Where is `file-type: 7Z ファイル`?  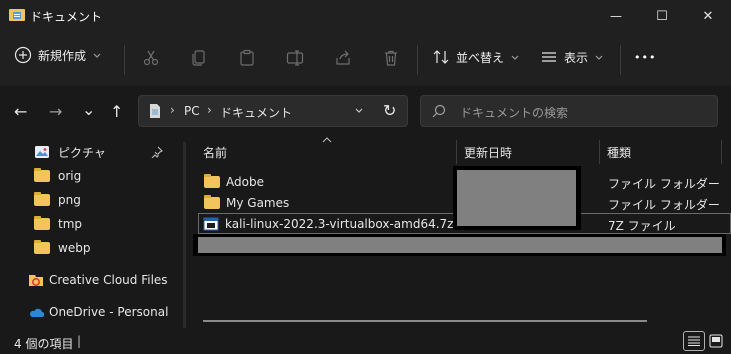
file-type: 7Z ファイル is located at coordinates (642, 226).